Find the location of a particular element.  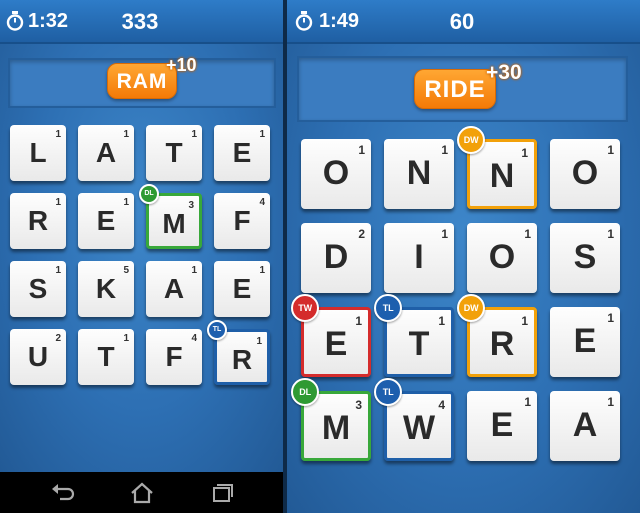

top-bar: 1:32 333 is located at coordinates (141, 22).